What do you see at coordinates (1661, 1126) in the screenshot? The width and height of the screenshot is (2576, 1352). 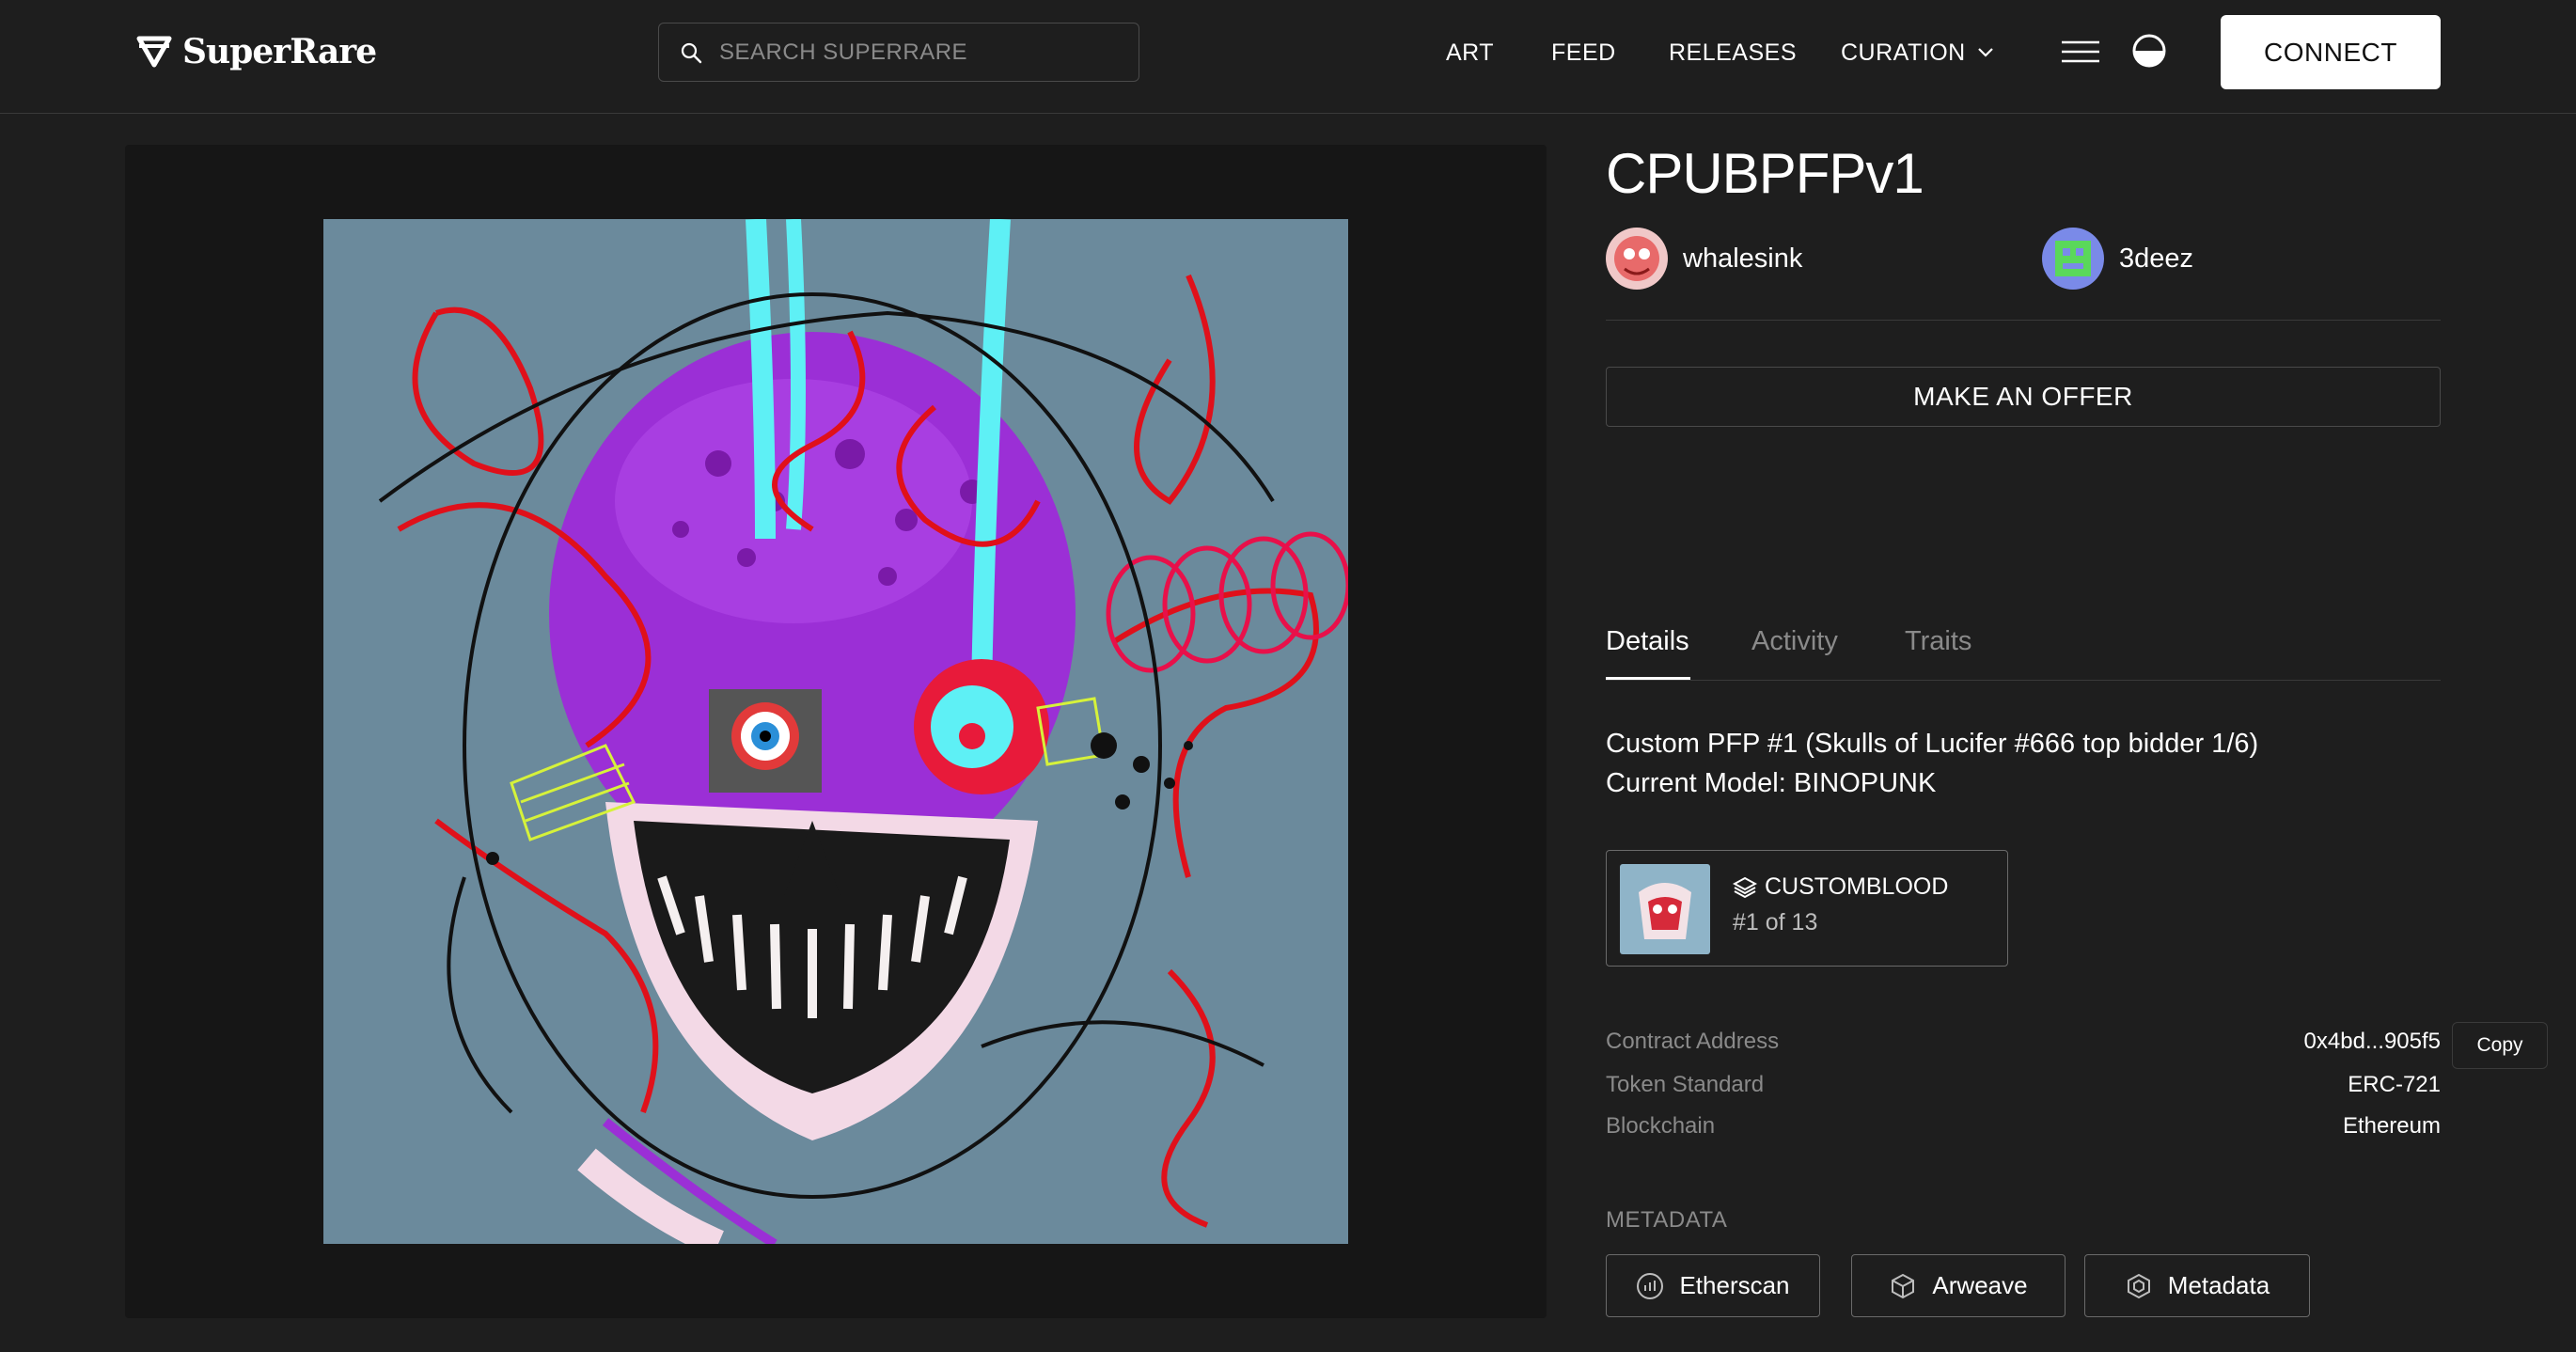 I see `blockchain-label: Blockchain` at bounding box center [1661, 1126].